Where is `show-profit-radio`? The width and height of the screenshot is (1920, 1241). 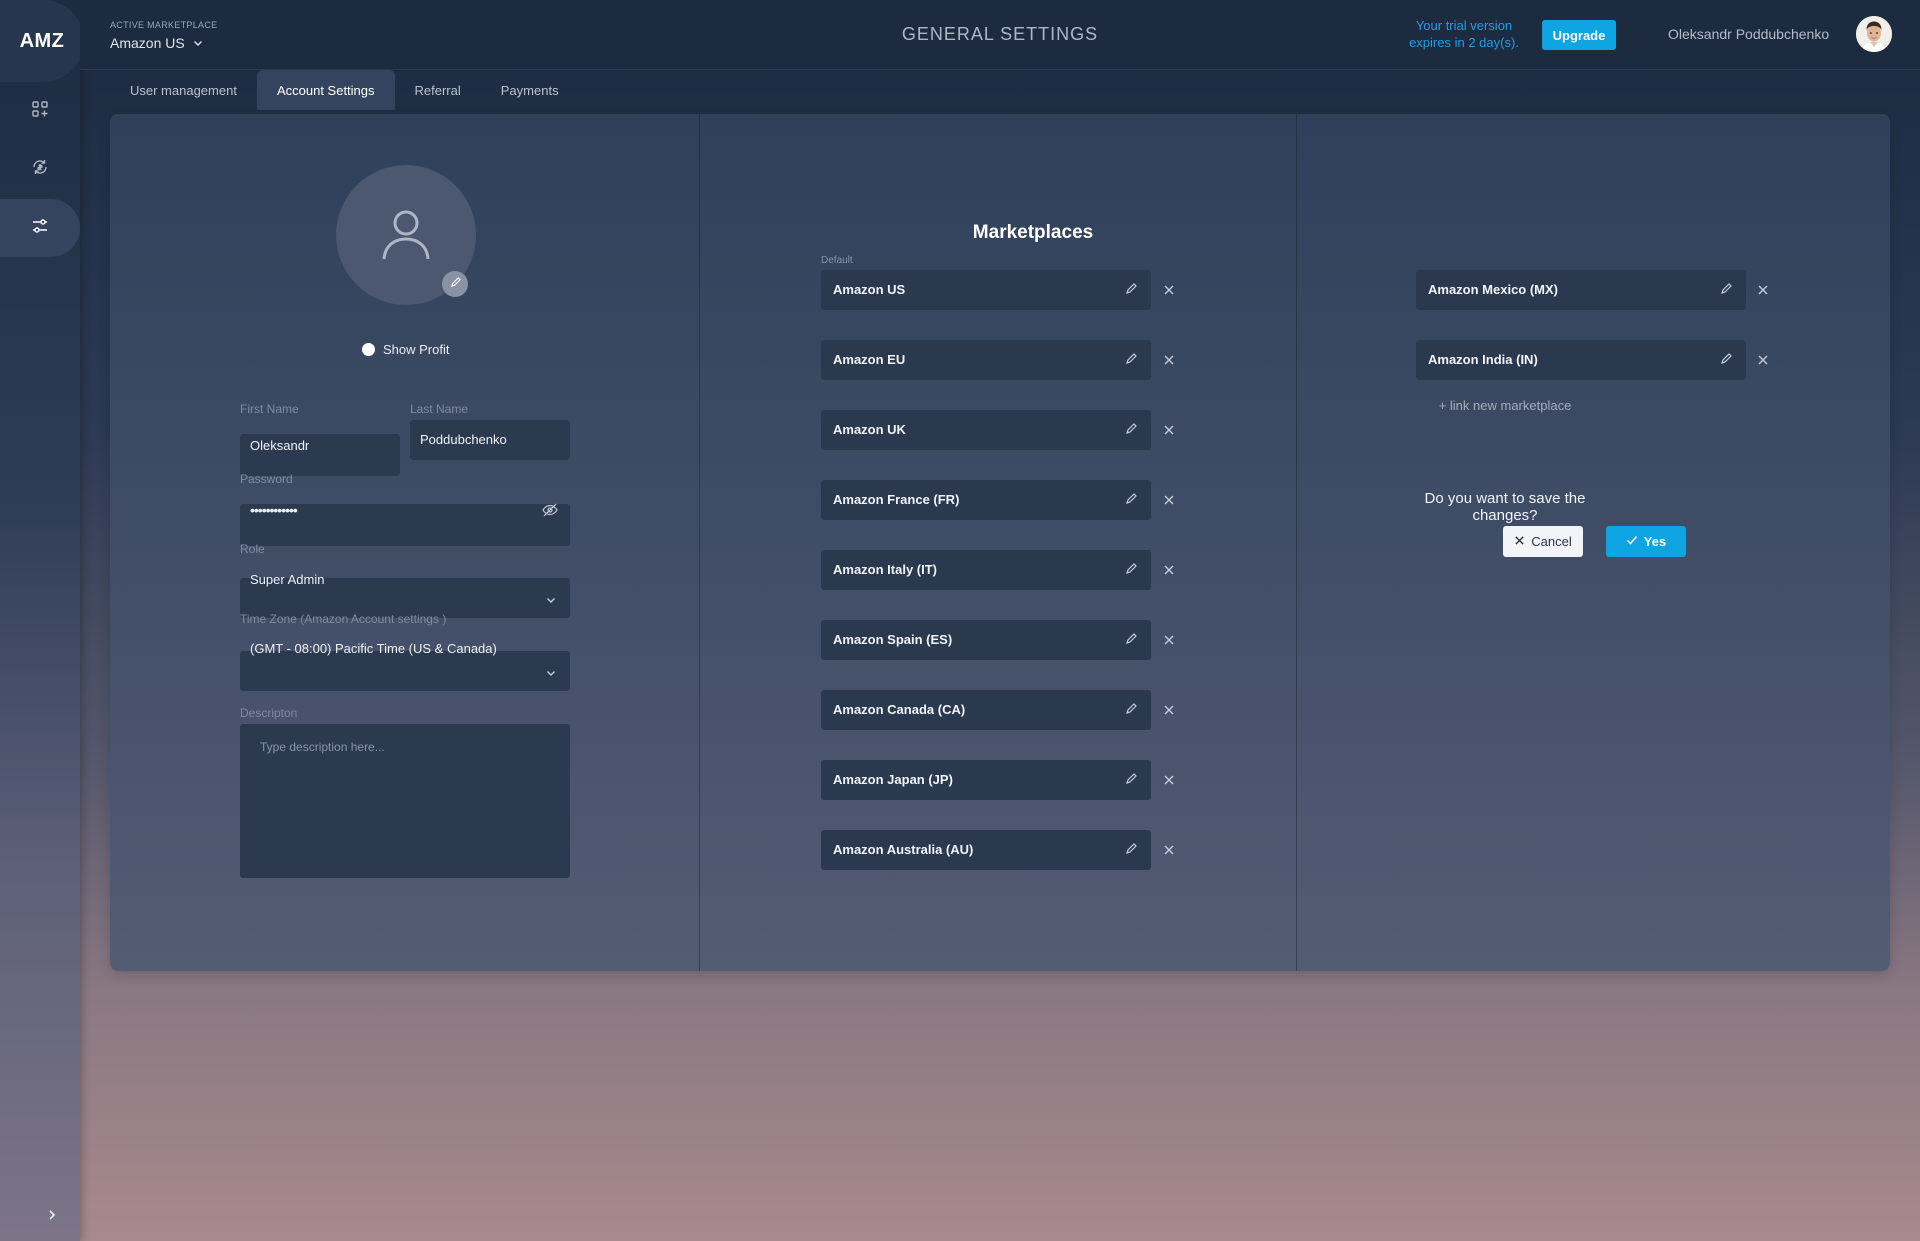
show-profit-radio is located at coordinates (368, 349).